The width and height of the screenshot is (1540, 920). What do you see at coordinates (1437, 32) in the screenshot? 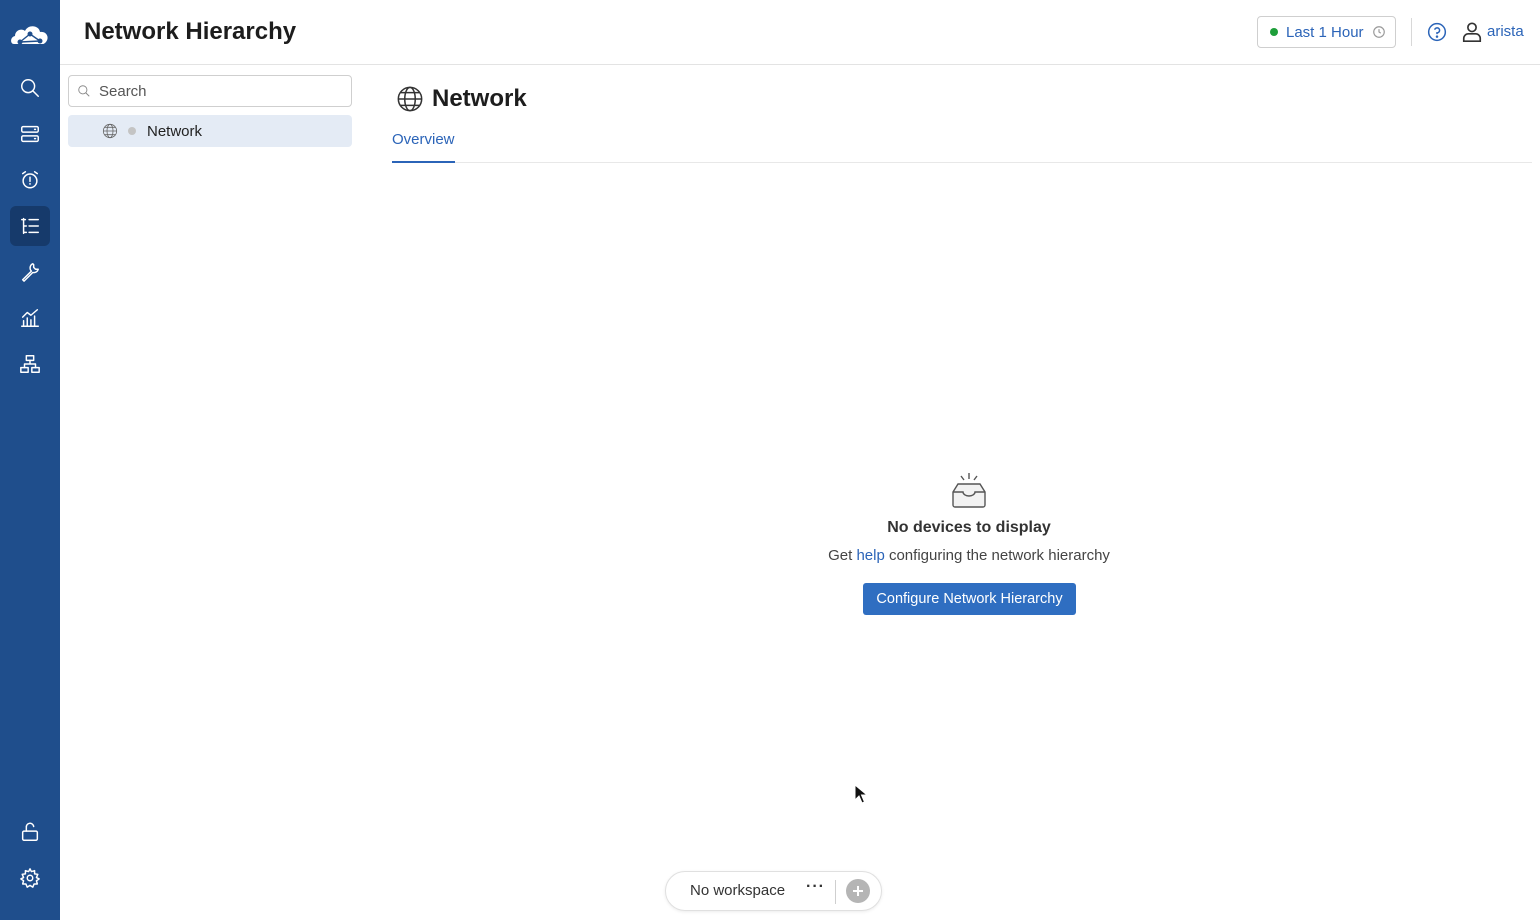
I see `help-icon` at bounding box center [1437, 32].